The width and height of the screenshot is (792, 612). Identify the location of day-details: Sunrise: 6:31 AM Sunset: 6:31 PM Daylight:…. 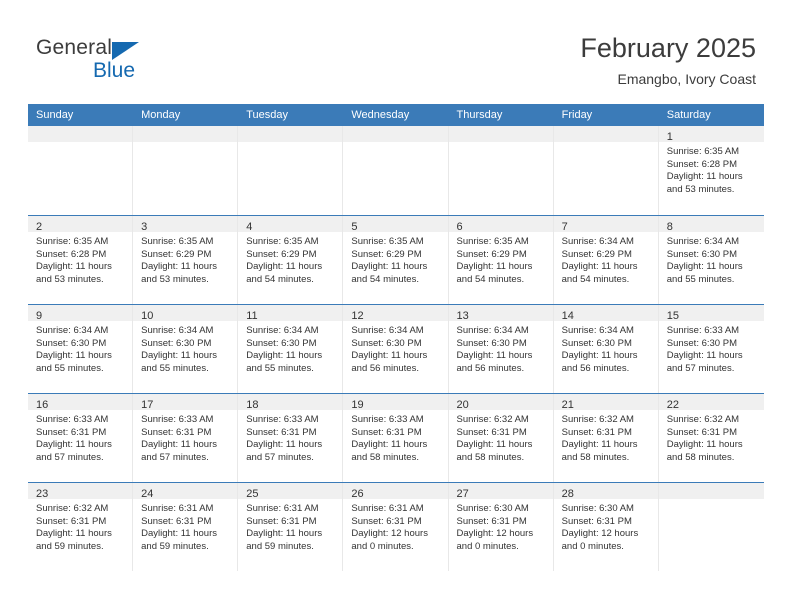
(185, 526).